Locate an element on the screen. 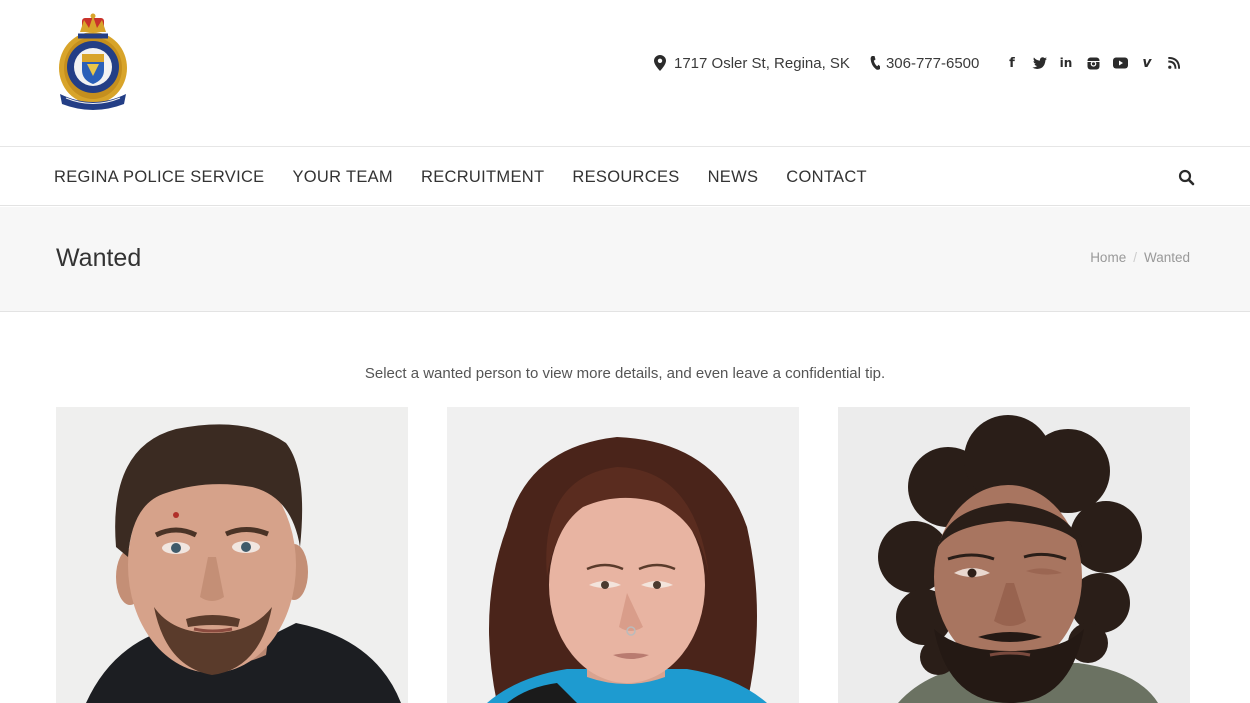  address: 1717 Osler St, Regina, SK is located at coordinates (752, 63).